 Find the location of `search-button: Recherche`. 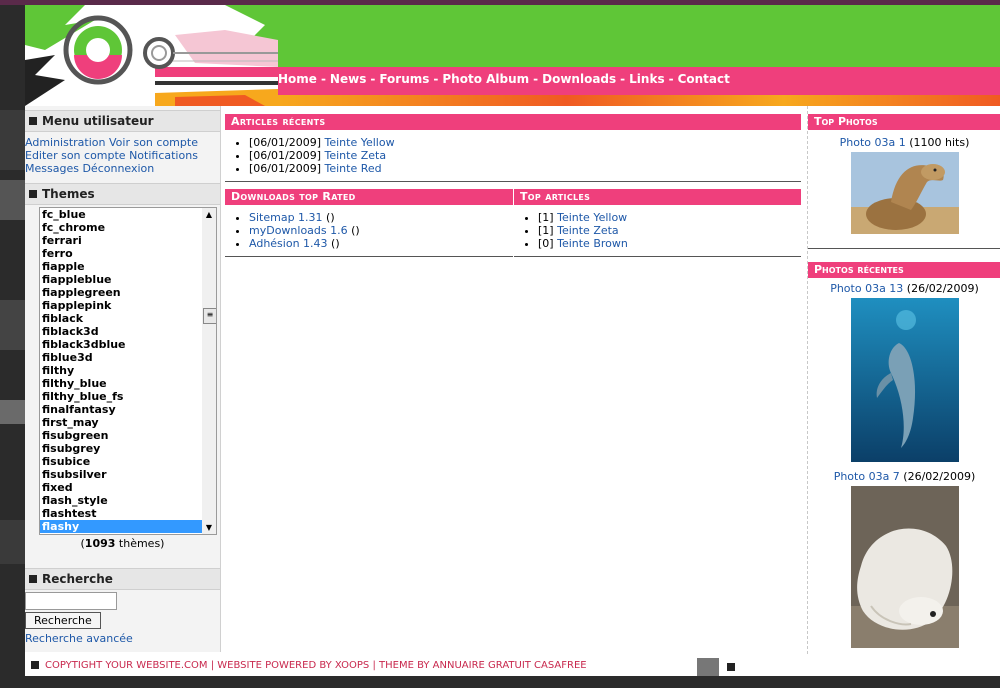

search-button: Recherche is located at coordinates (63, 620).